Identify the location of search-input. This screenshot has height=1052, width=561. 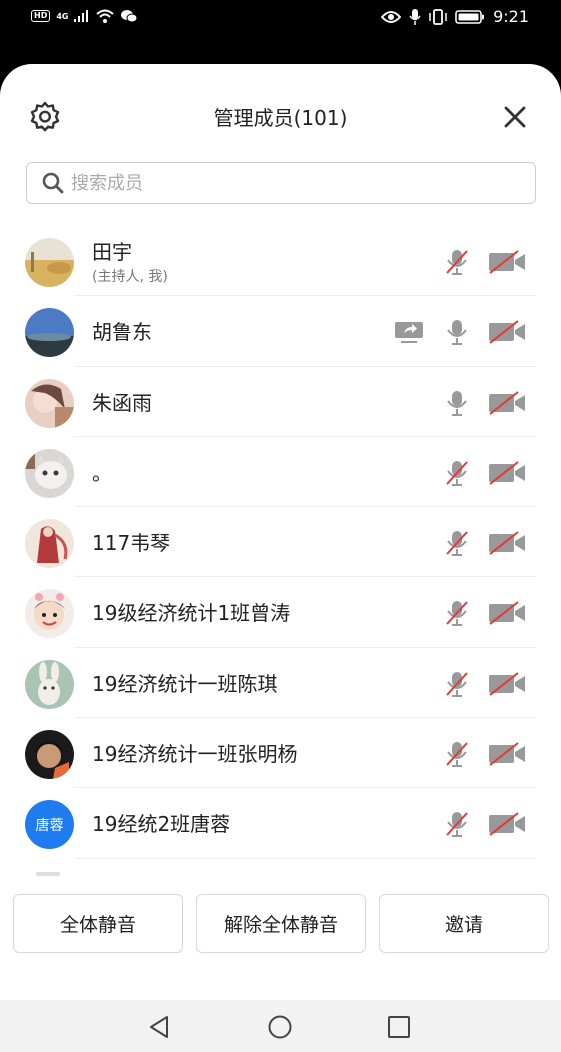
(281, 183).